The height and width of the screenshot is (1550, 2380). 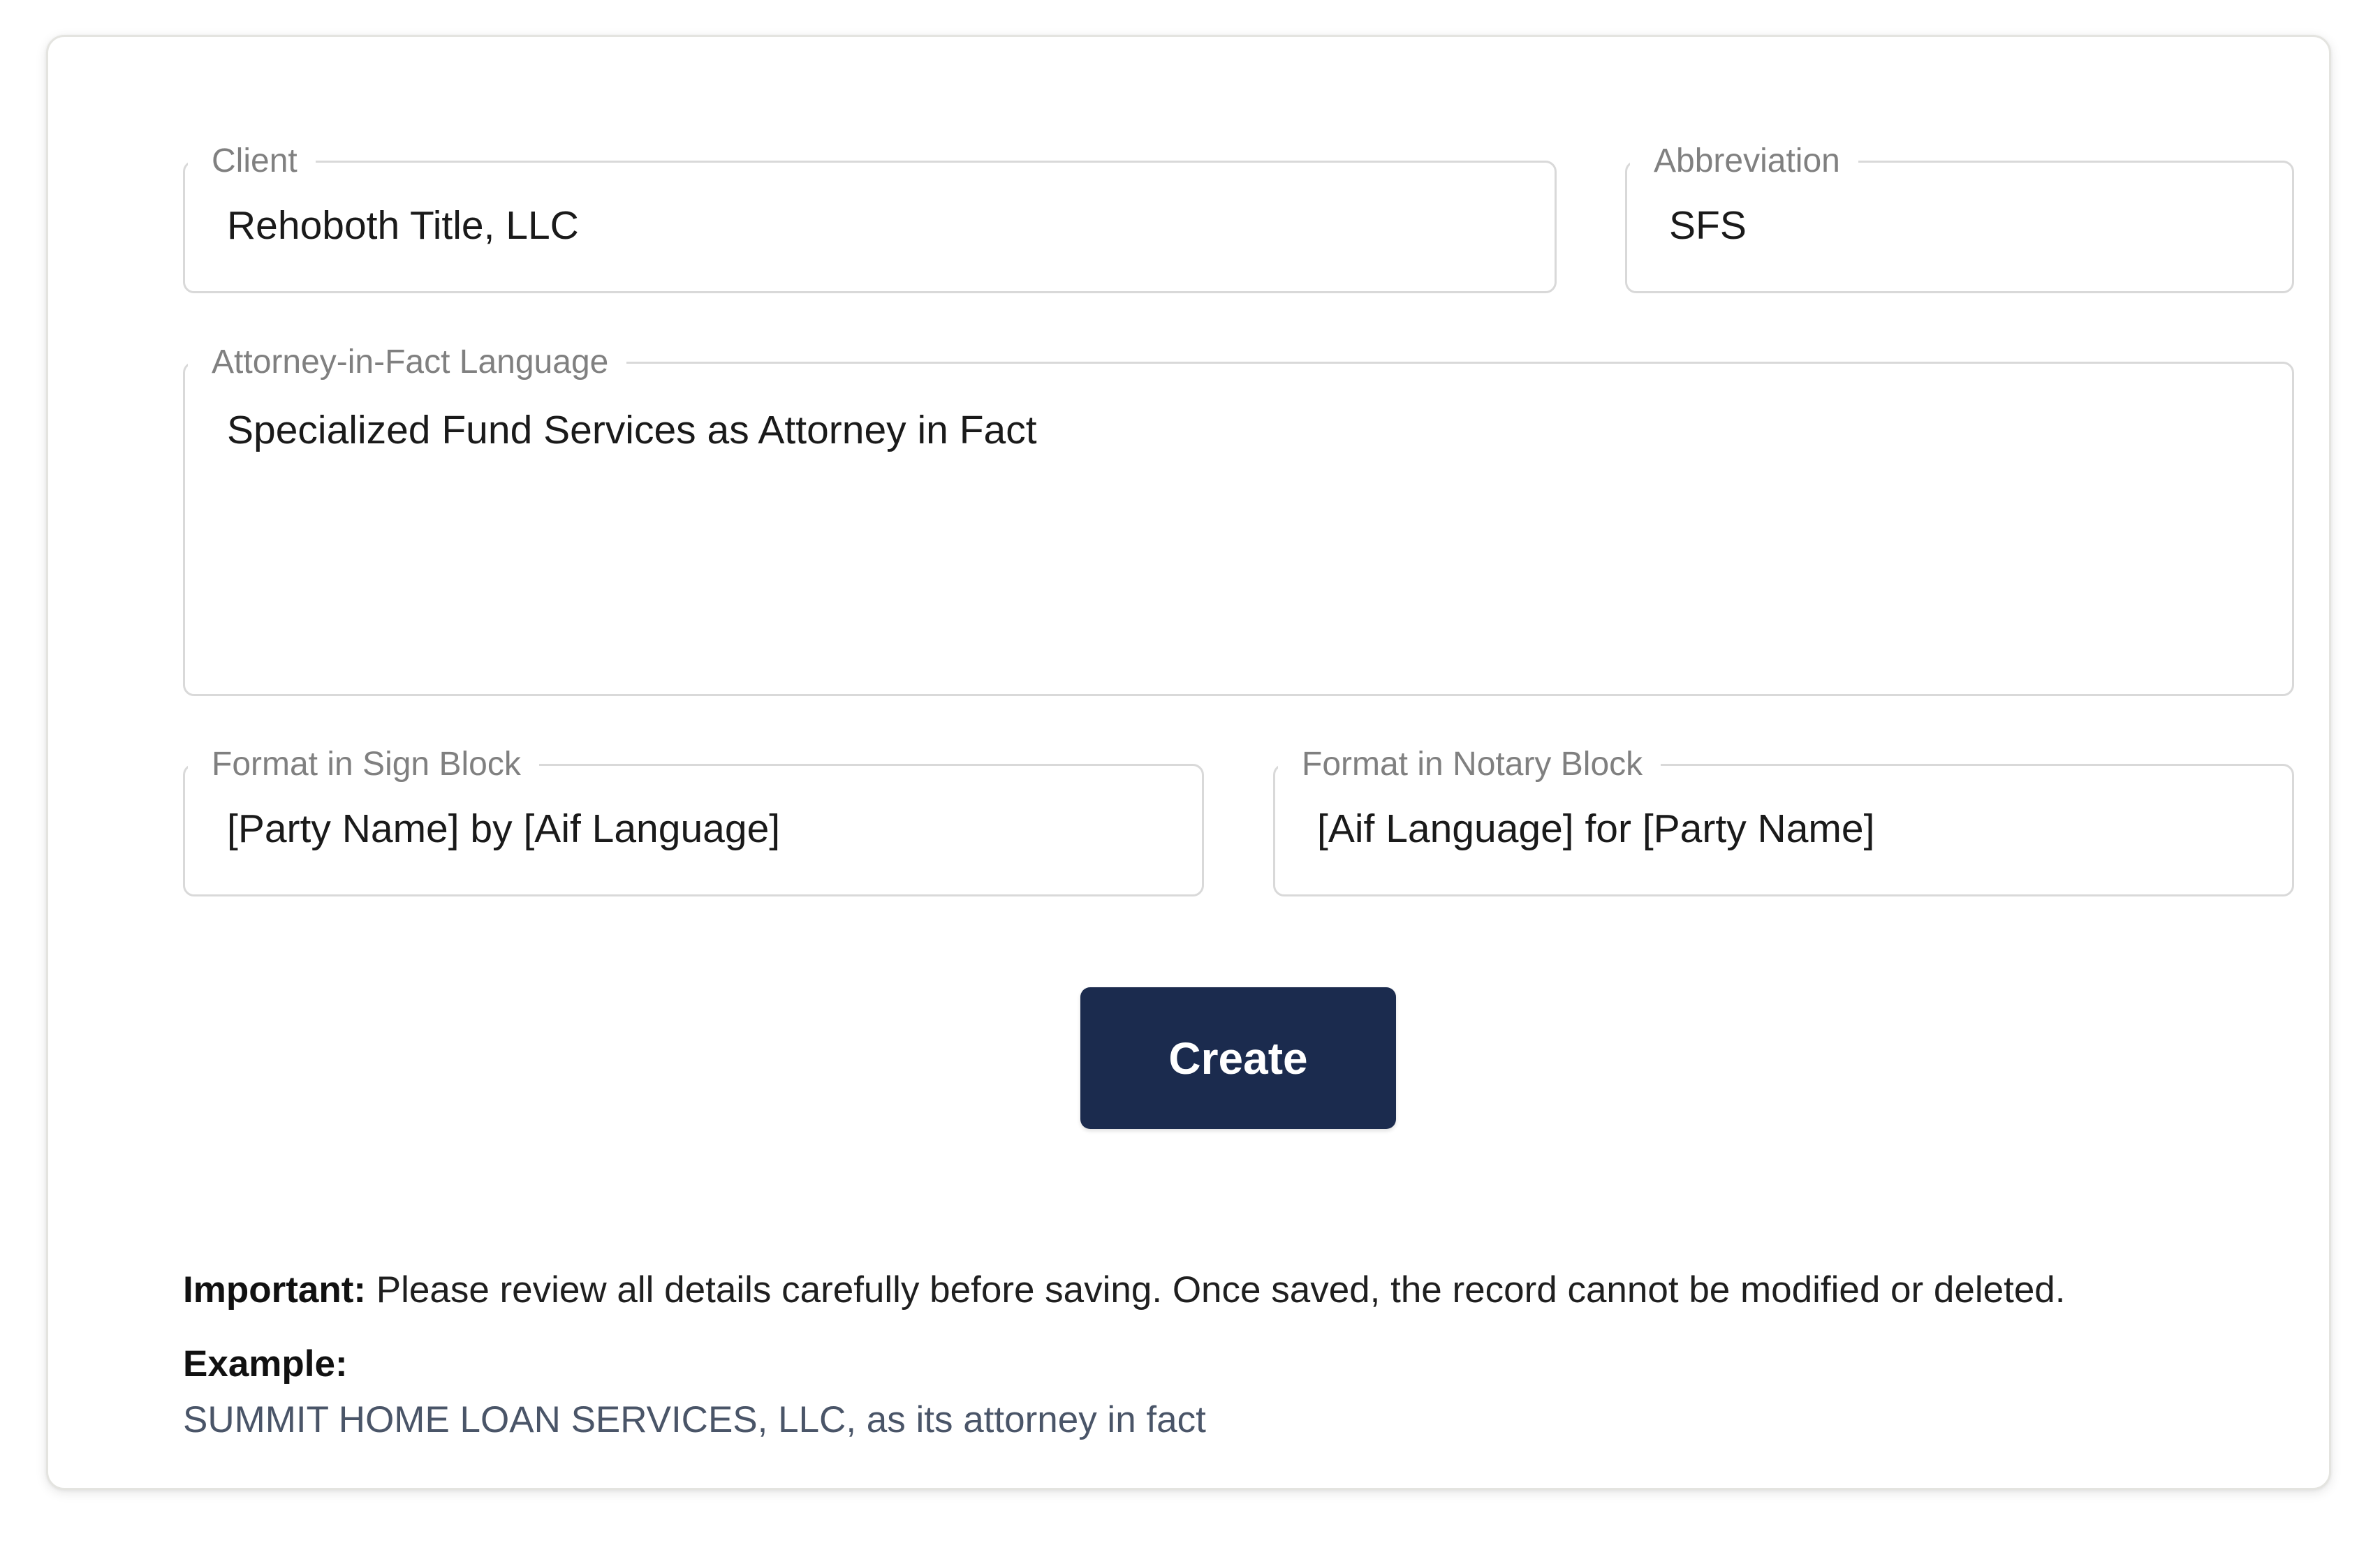 What do you see at coordinates (1744, 162) in the screenshot?
I see `abbreviation-label: Abbreviation` at bounding box center [1744, 162].